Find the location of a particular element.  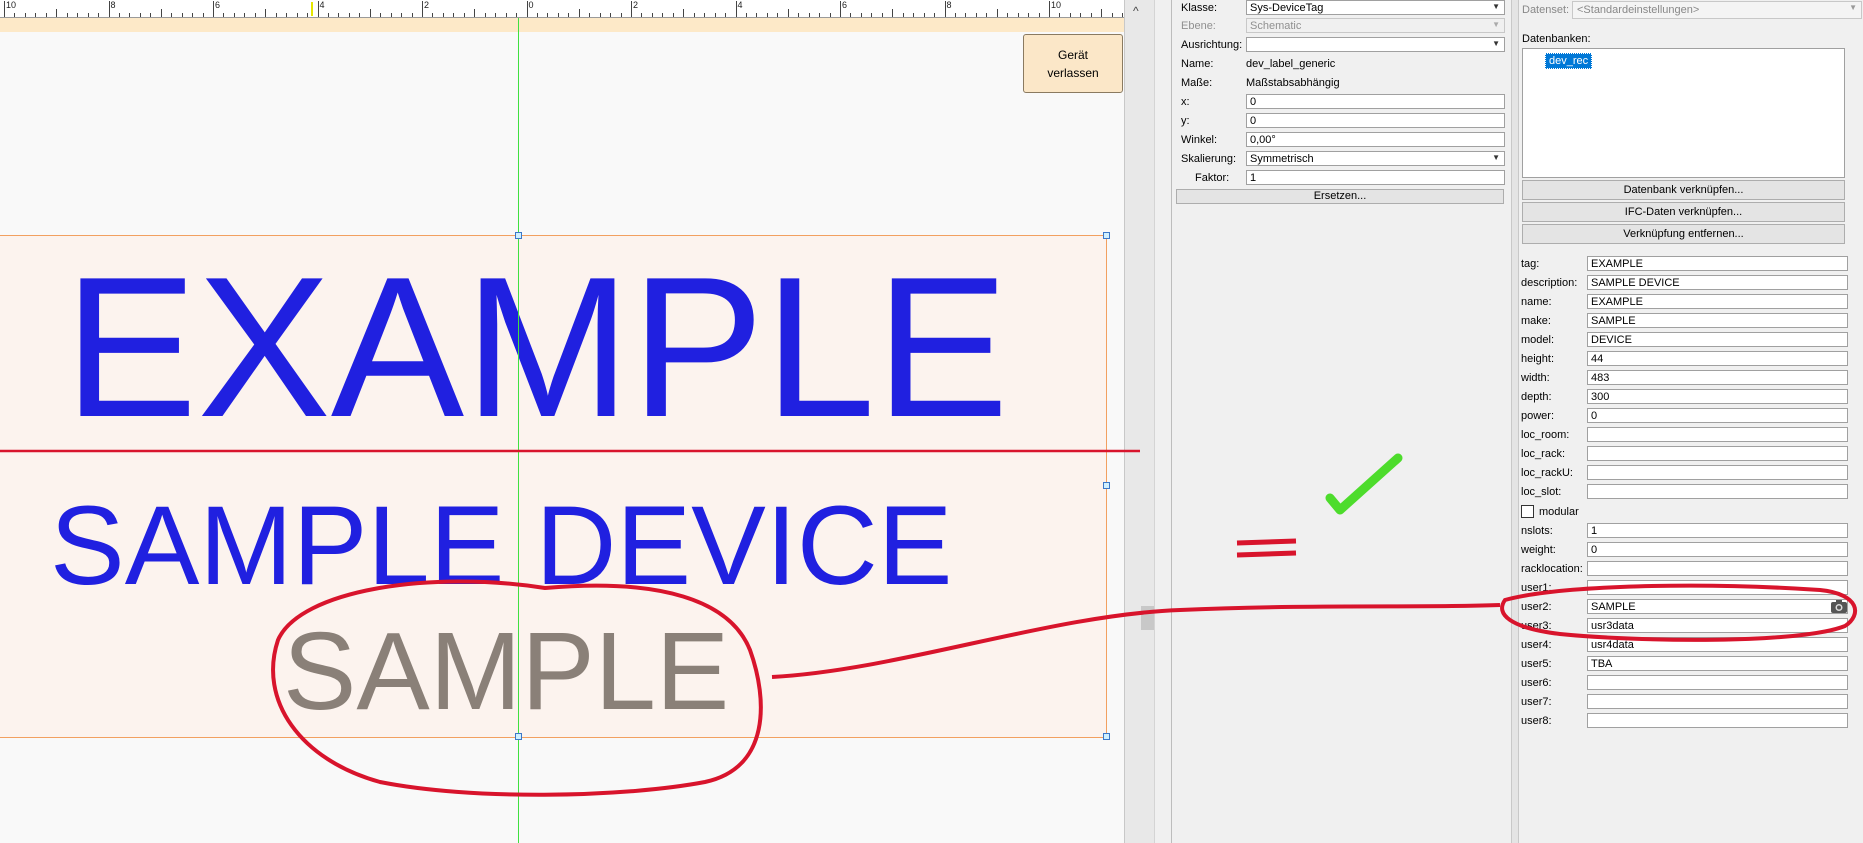

canvas-vertical-scrollbar: ^ is located at coordinates (1139, 421).